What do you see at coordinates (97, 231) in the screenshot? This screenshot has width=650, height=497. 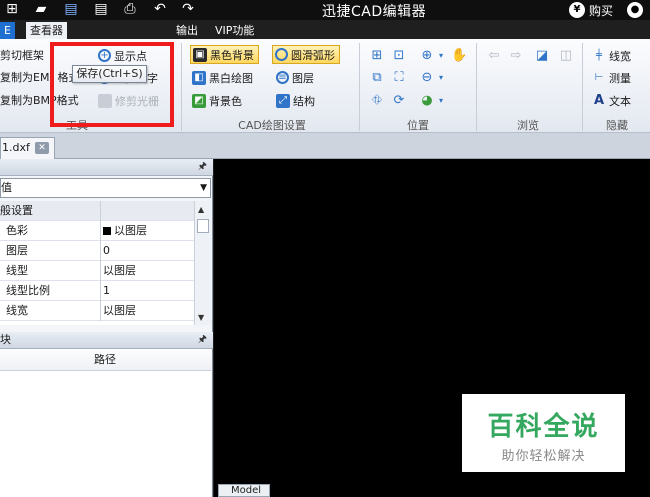 I see `property-row: 色彩 以图层` at bounding box center [97, 231].